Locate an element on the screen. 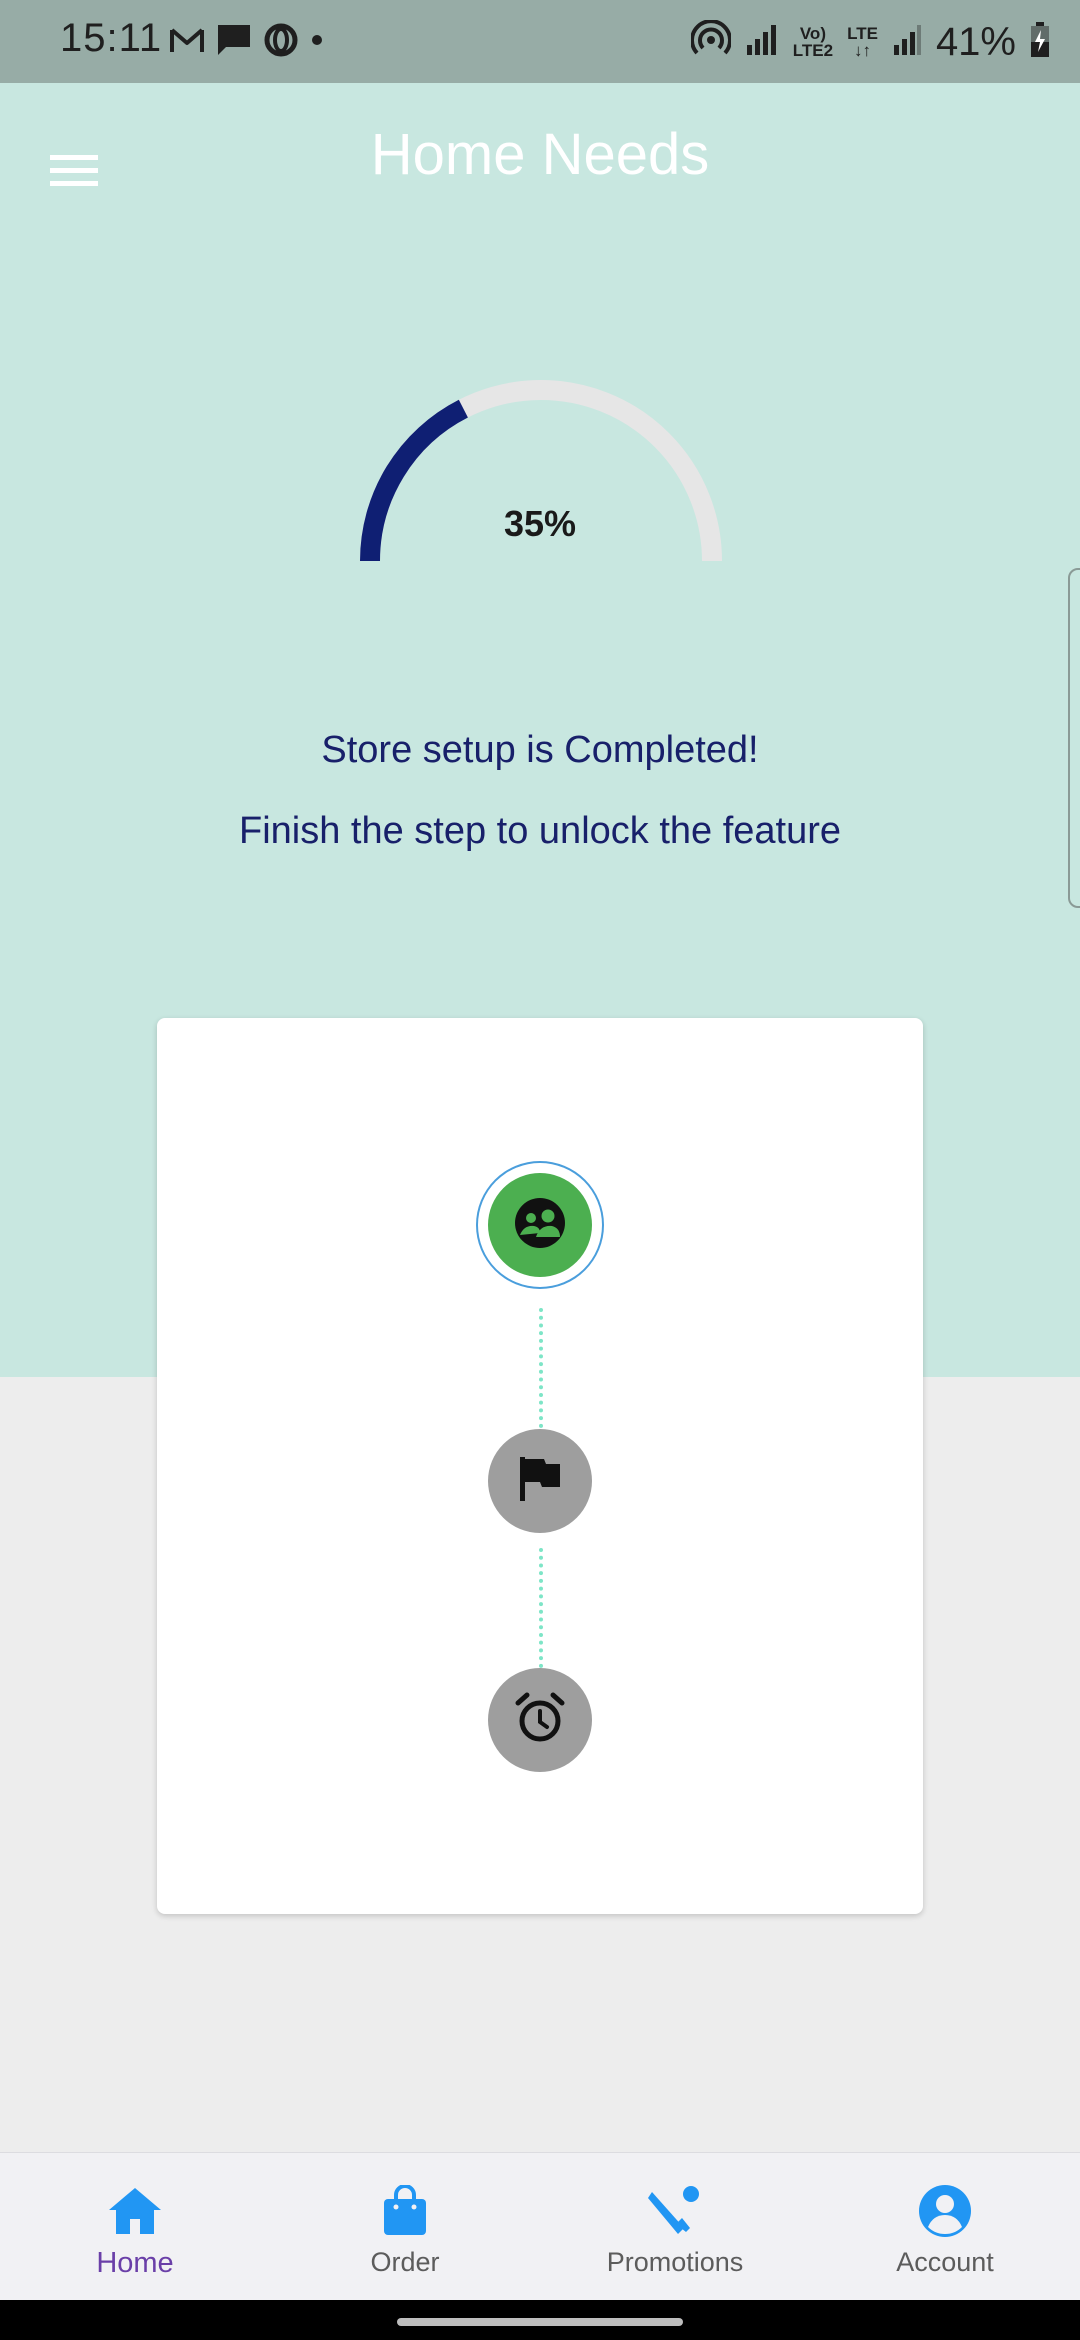  promotions-icon is located at coordinates (675, 2211).